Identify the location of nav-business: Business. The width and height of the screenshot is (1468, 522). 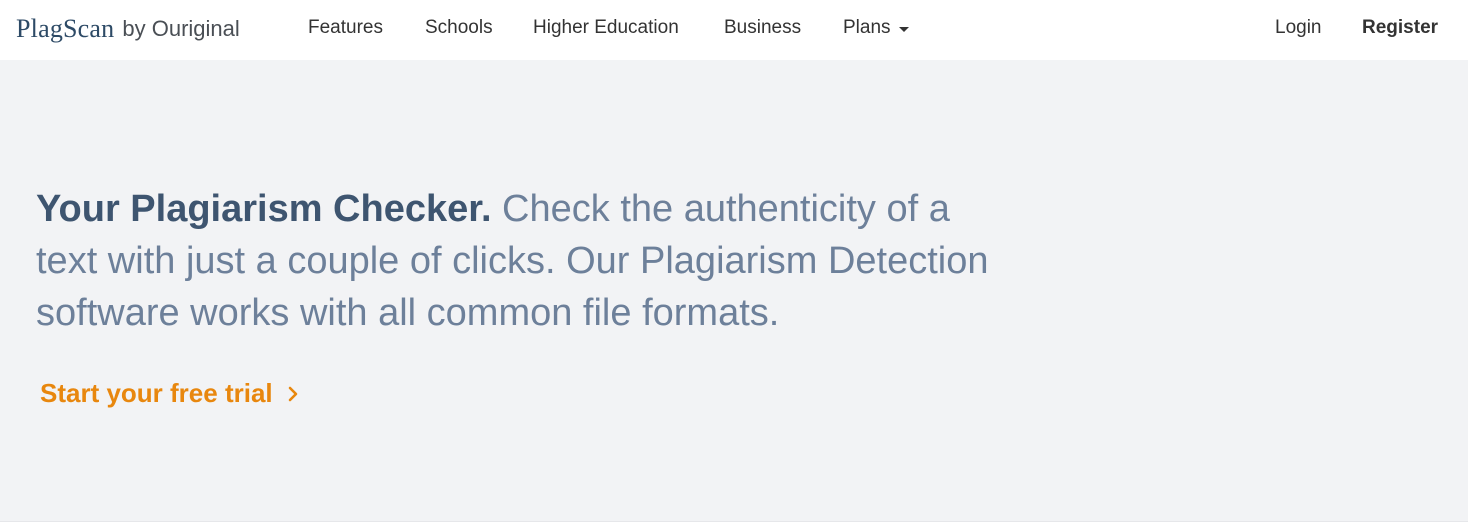
(762, 28).